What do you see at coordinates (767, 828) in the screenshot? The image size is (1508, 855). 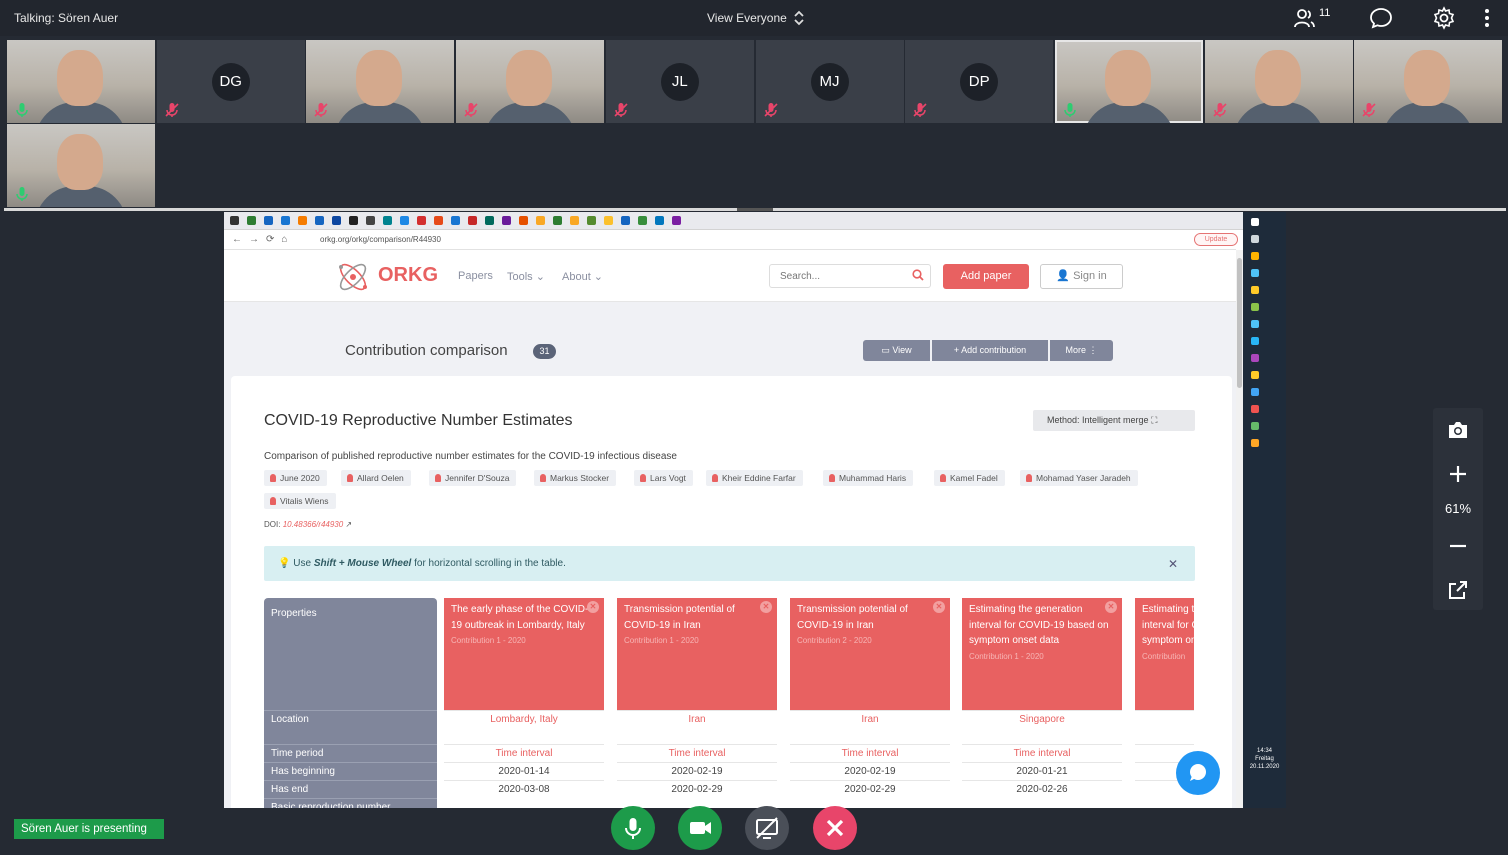 I see `screen-share-button` at bounding box center [767, 828].